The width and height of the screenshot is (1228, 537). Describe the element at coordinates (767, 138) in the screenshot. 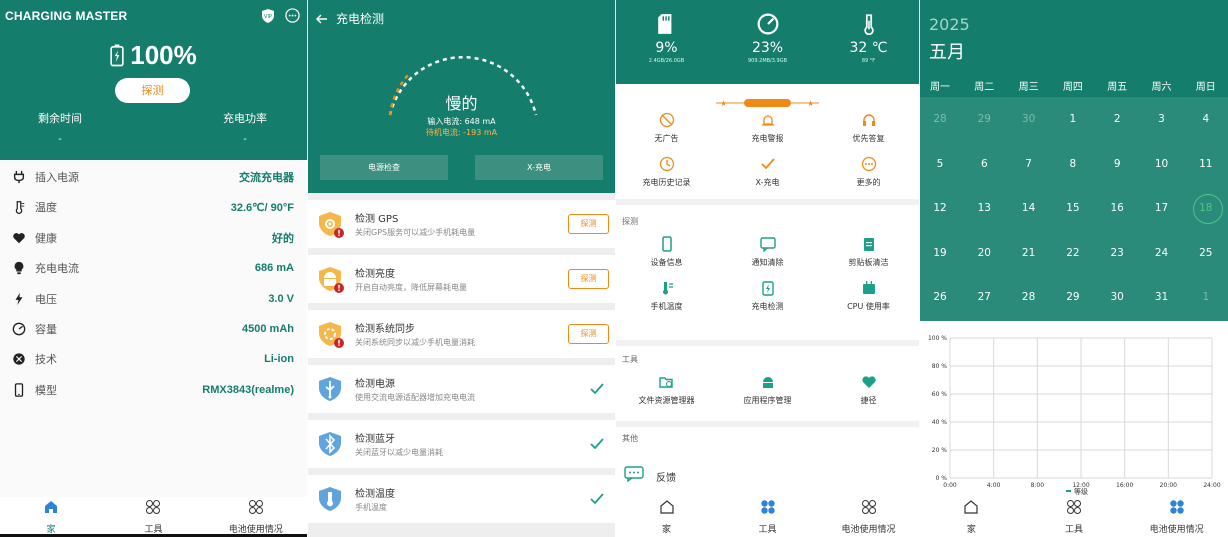

I see `grid-item-label: 充电警报` at that location.